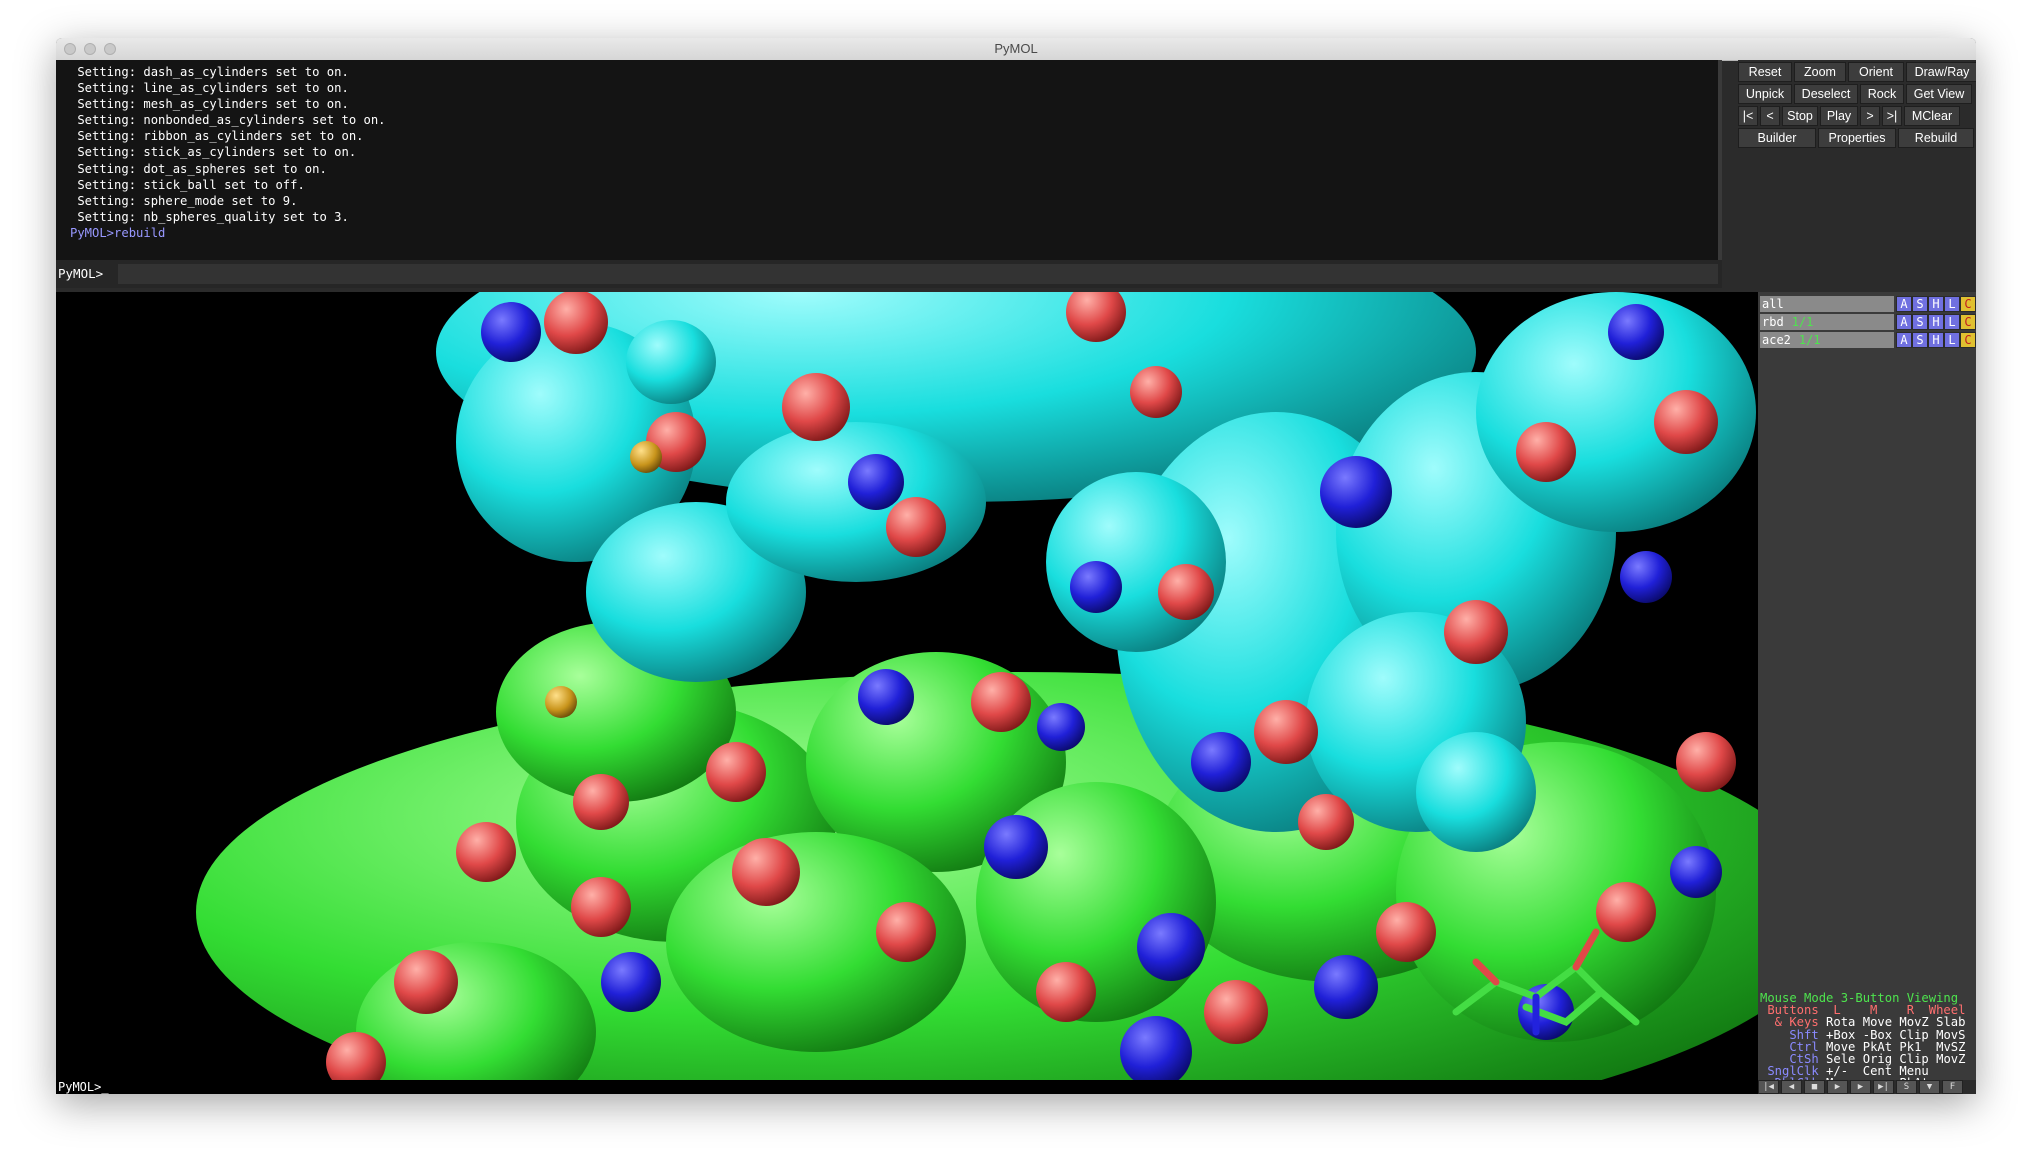  I want to click on forward-button: >, so click(1870, 116).